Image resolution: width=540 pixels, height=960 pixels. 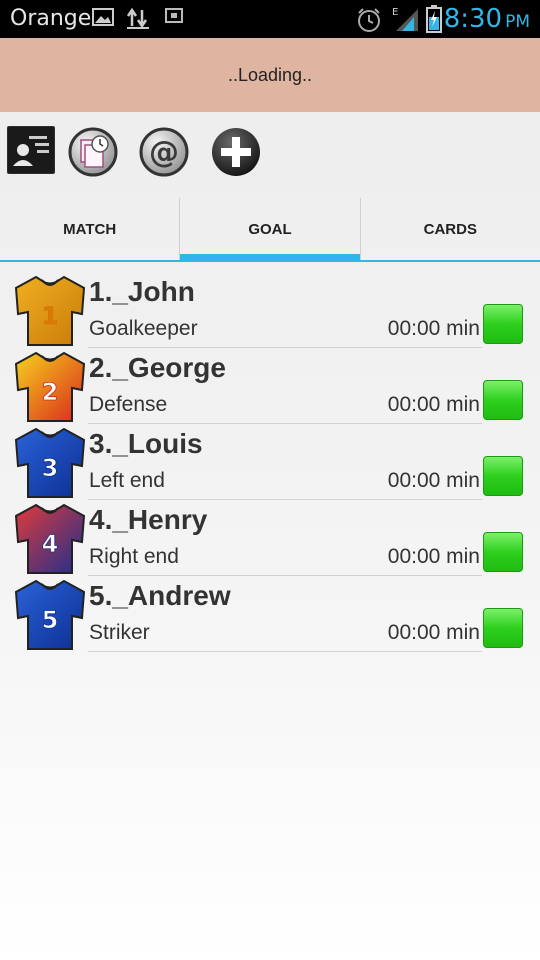 I want to click on player-row: 5 5._Andrew Striker 00:00 min, so click(x=270, y=614).